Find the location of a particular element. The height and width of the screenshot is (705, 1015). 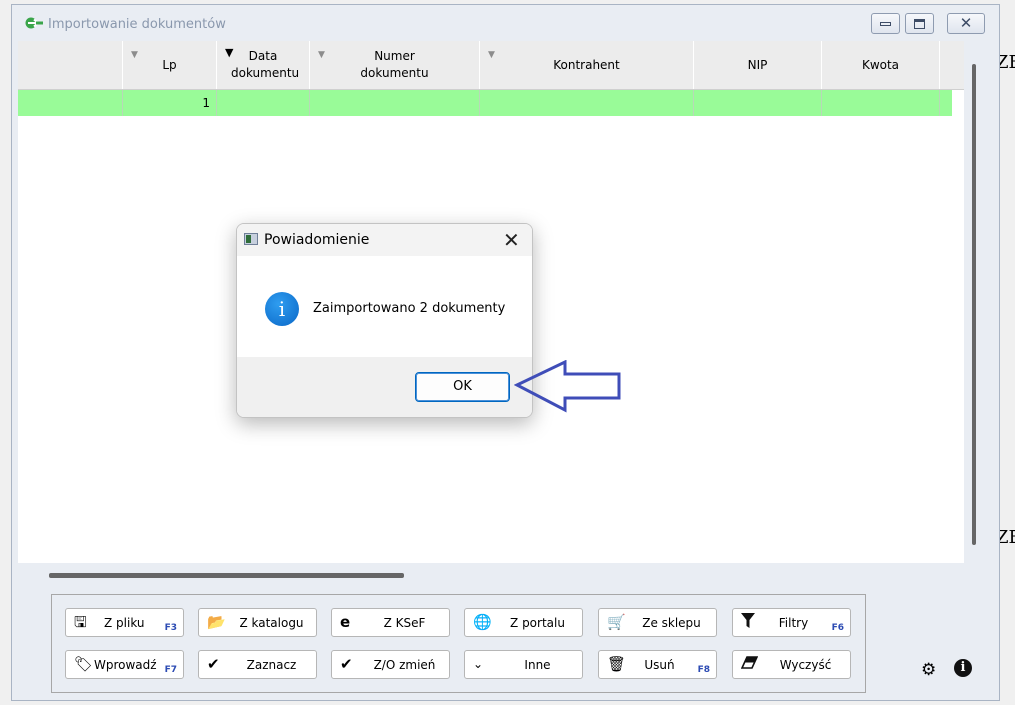

dialog-title: Powiadomienie is located at coordinates (317, 240).